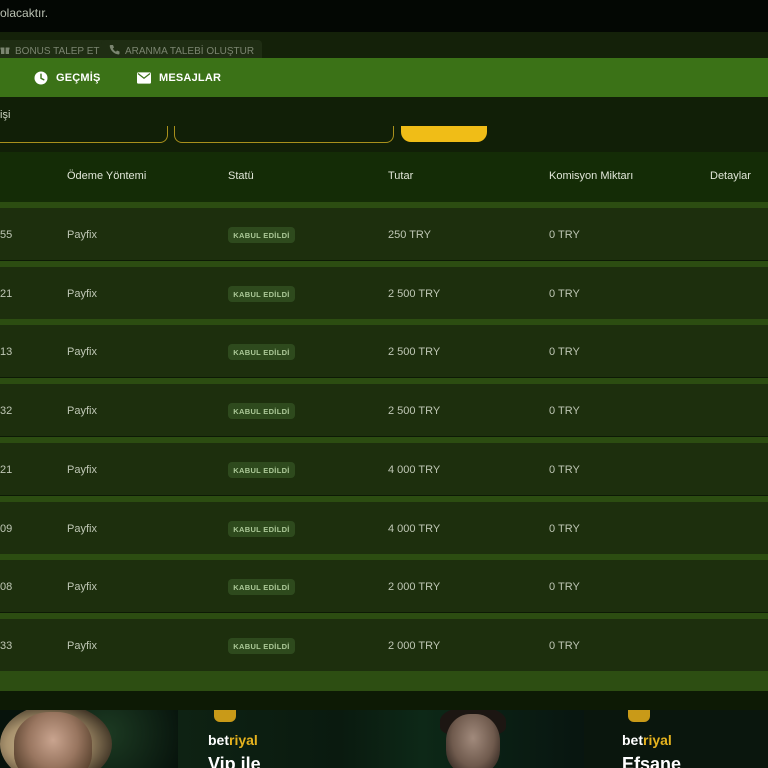 The image size is (768, 768). Describe the element at coordinates (401, 176) in the screenshot. I see `header-amount: Tutar` at that location.